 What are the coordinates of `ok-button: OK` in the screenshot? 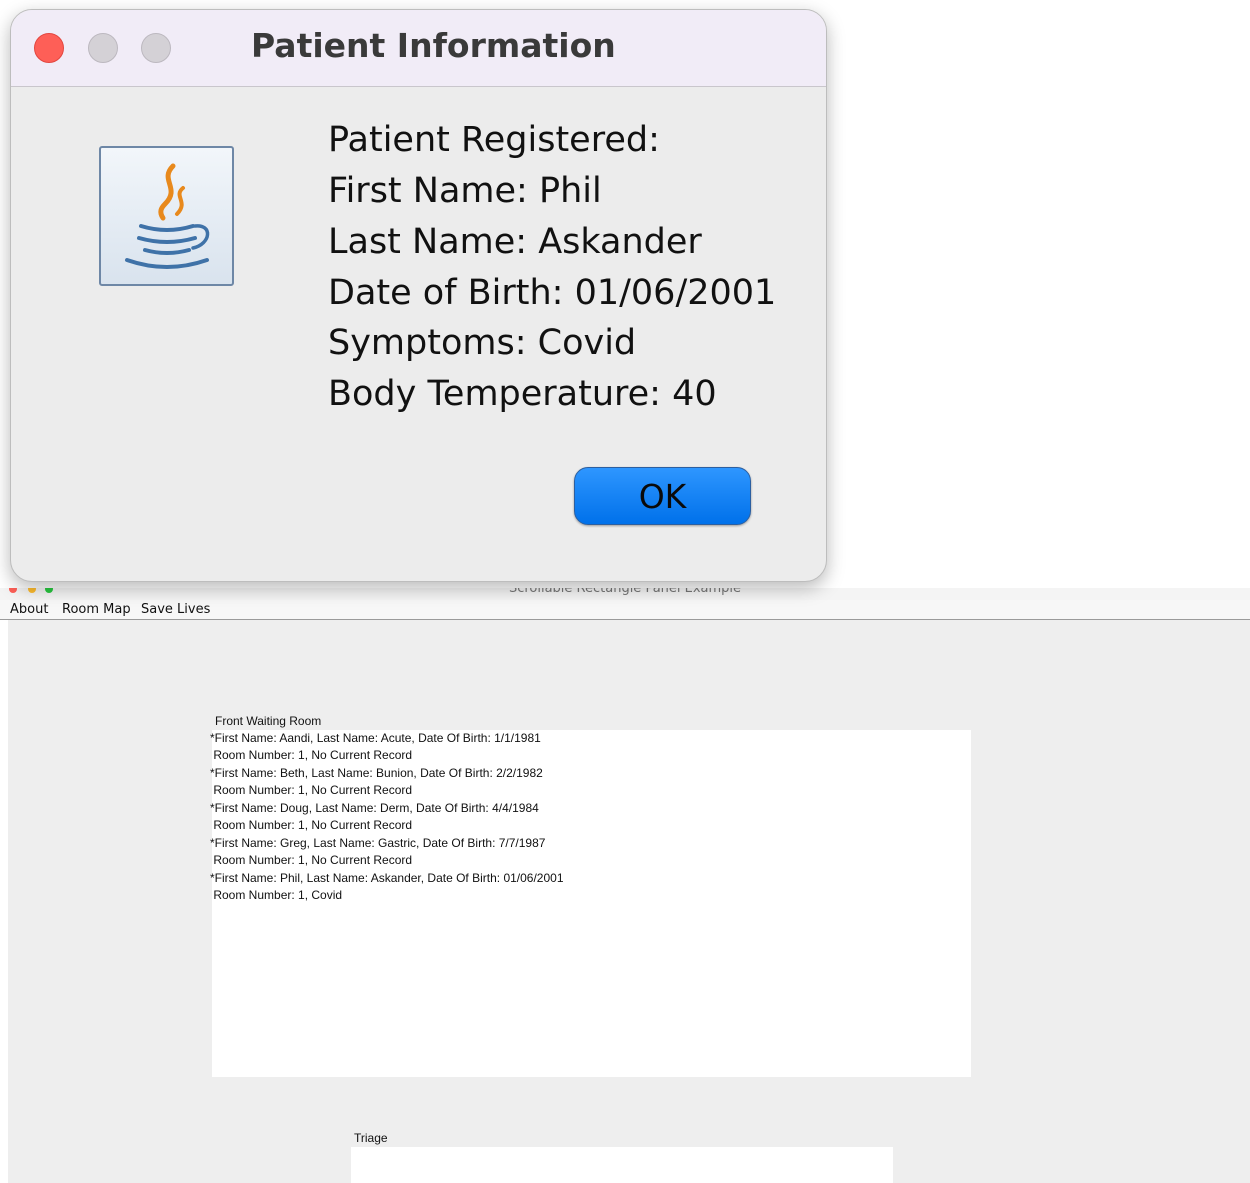 It's located at (662, 496).